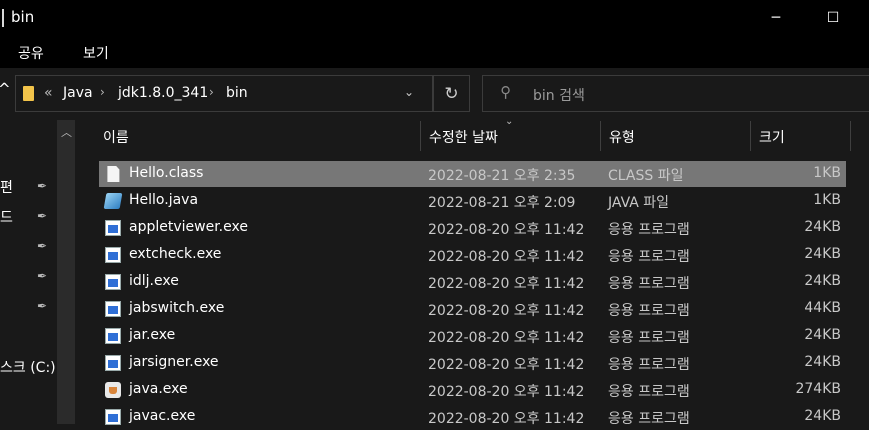  What do you see at coordinates (177, 308) in the screenshot?
I see `file-name: jabswitch.exe` at bounding box center [177, 308].